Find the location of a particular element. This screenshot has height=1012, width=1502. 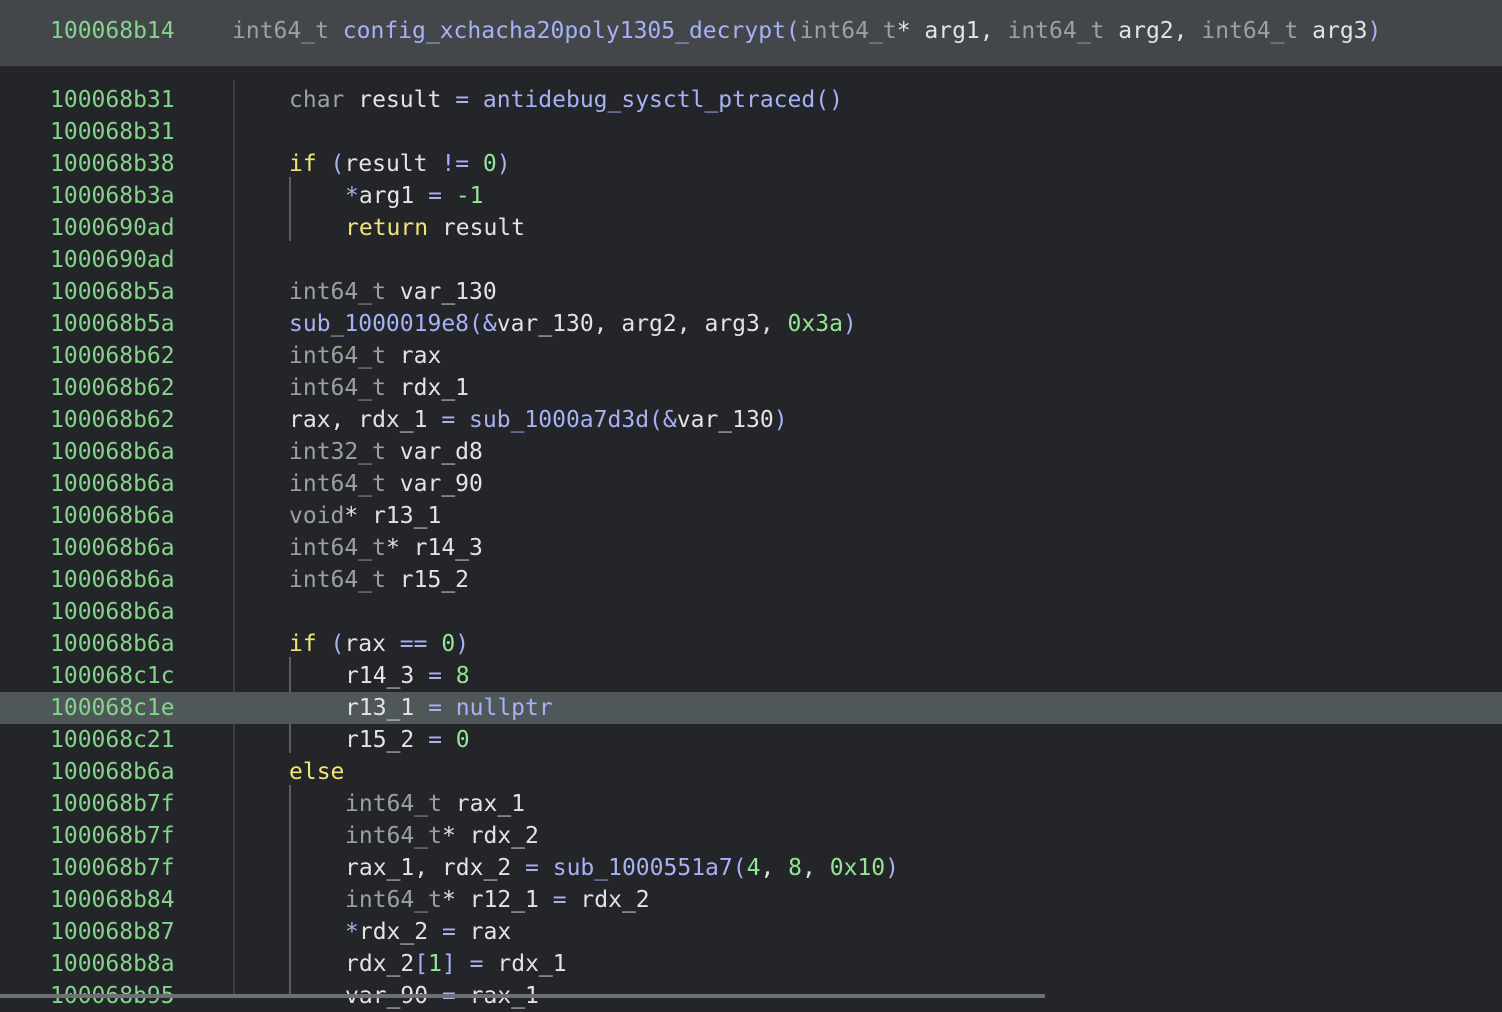

code-token: rax_1 is located at coordinates (490, 804).